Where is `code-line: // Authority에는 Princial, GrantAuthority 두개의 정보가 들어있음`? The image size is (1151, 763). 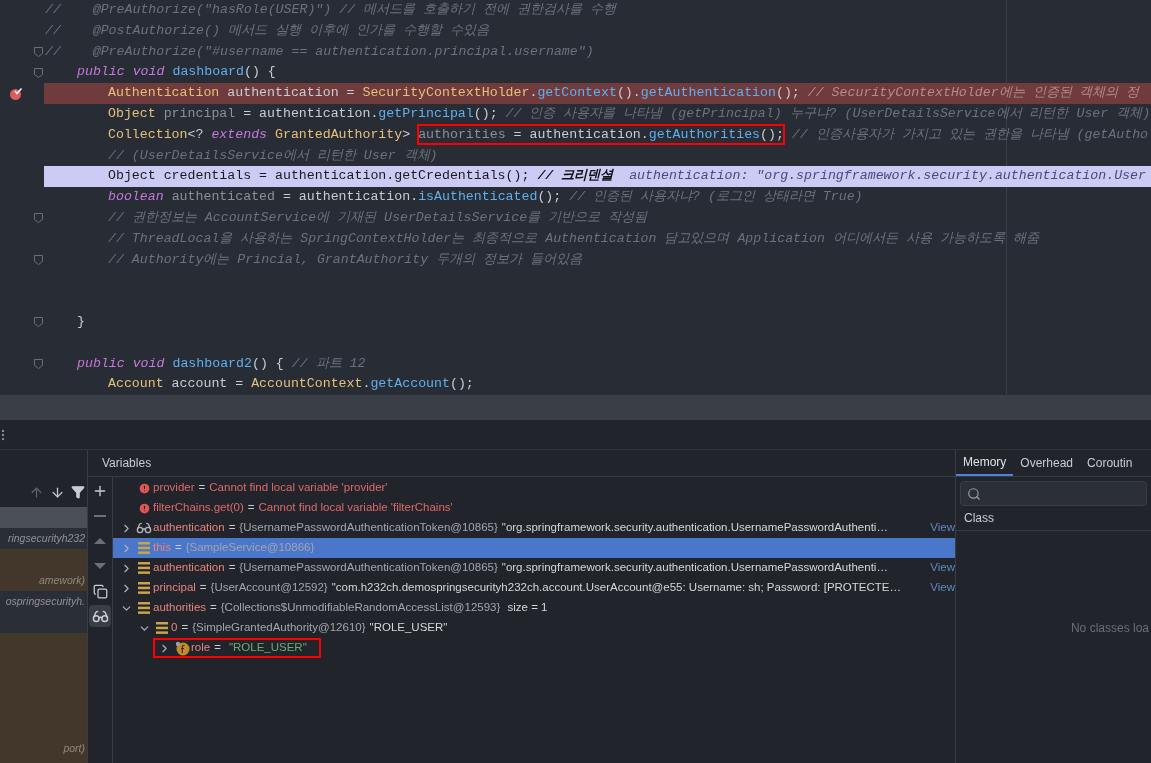 code-line: // Authority에는 Princial, GrantAuthority 두개의 정보가 들어있음 is located at coordinates (345, 259).